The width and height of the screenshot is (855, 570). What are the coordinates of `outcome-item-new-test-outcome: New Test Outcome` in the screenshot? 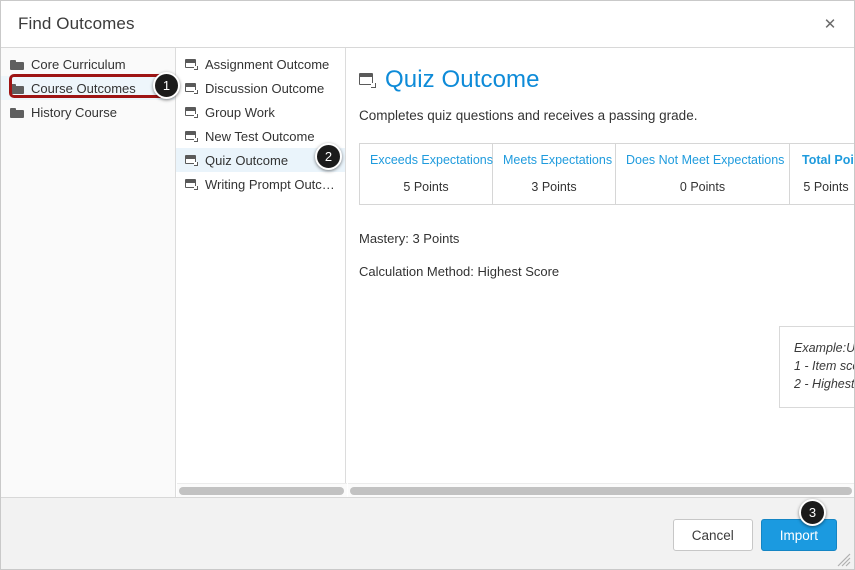 It's located at (260, 136).